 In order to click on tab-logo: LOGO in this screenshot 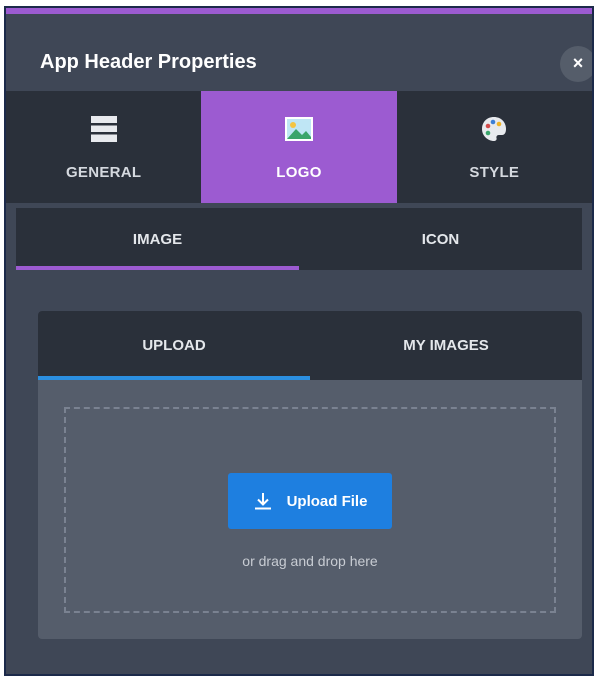, I will do `click(299, 147)`.